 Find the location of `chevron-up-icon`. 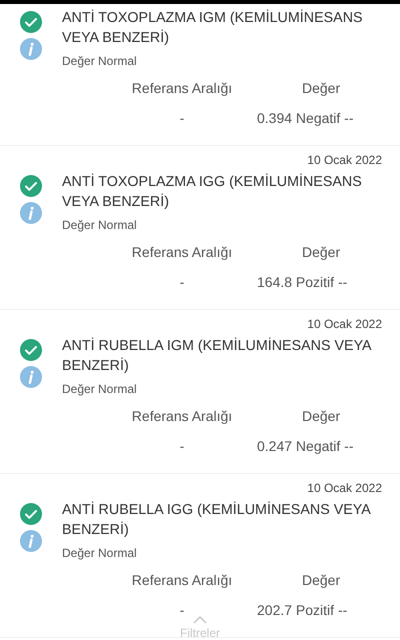

chevron-up-icon is located at coordinates (200, 620).